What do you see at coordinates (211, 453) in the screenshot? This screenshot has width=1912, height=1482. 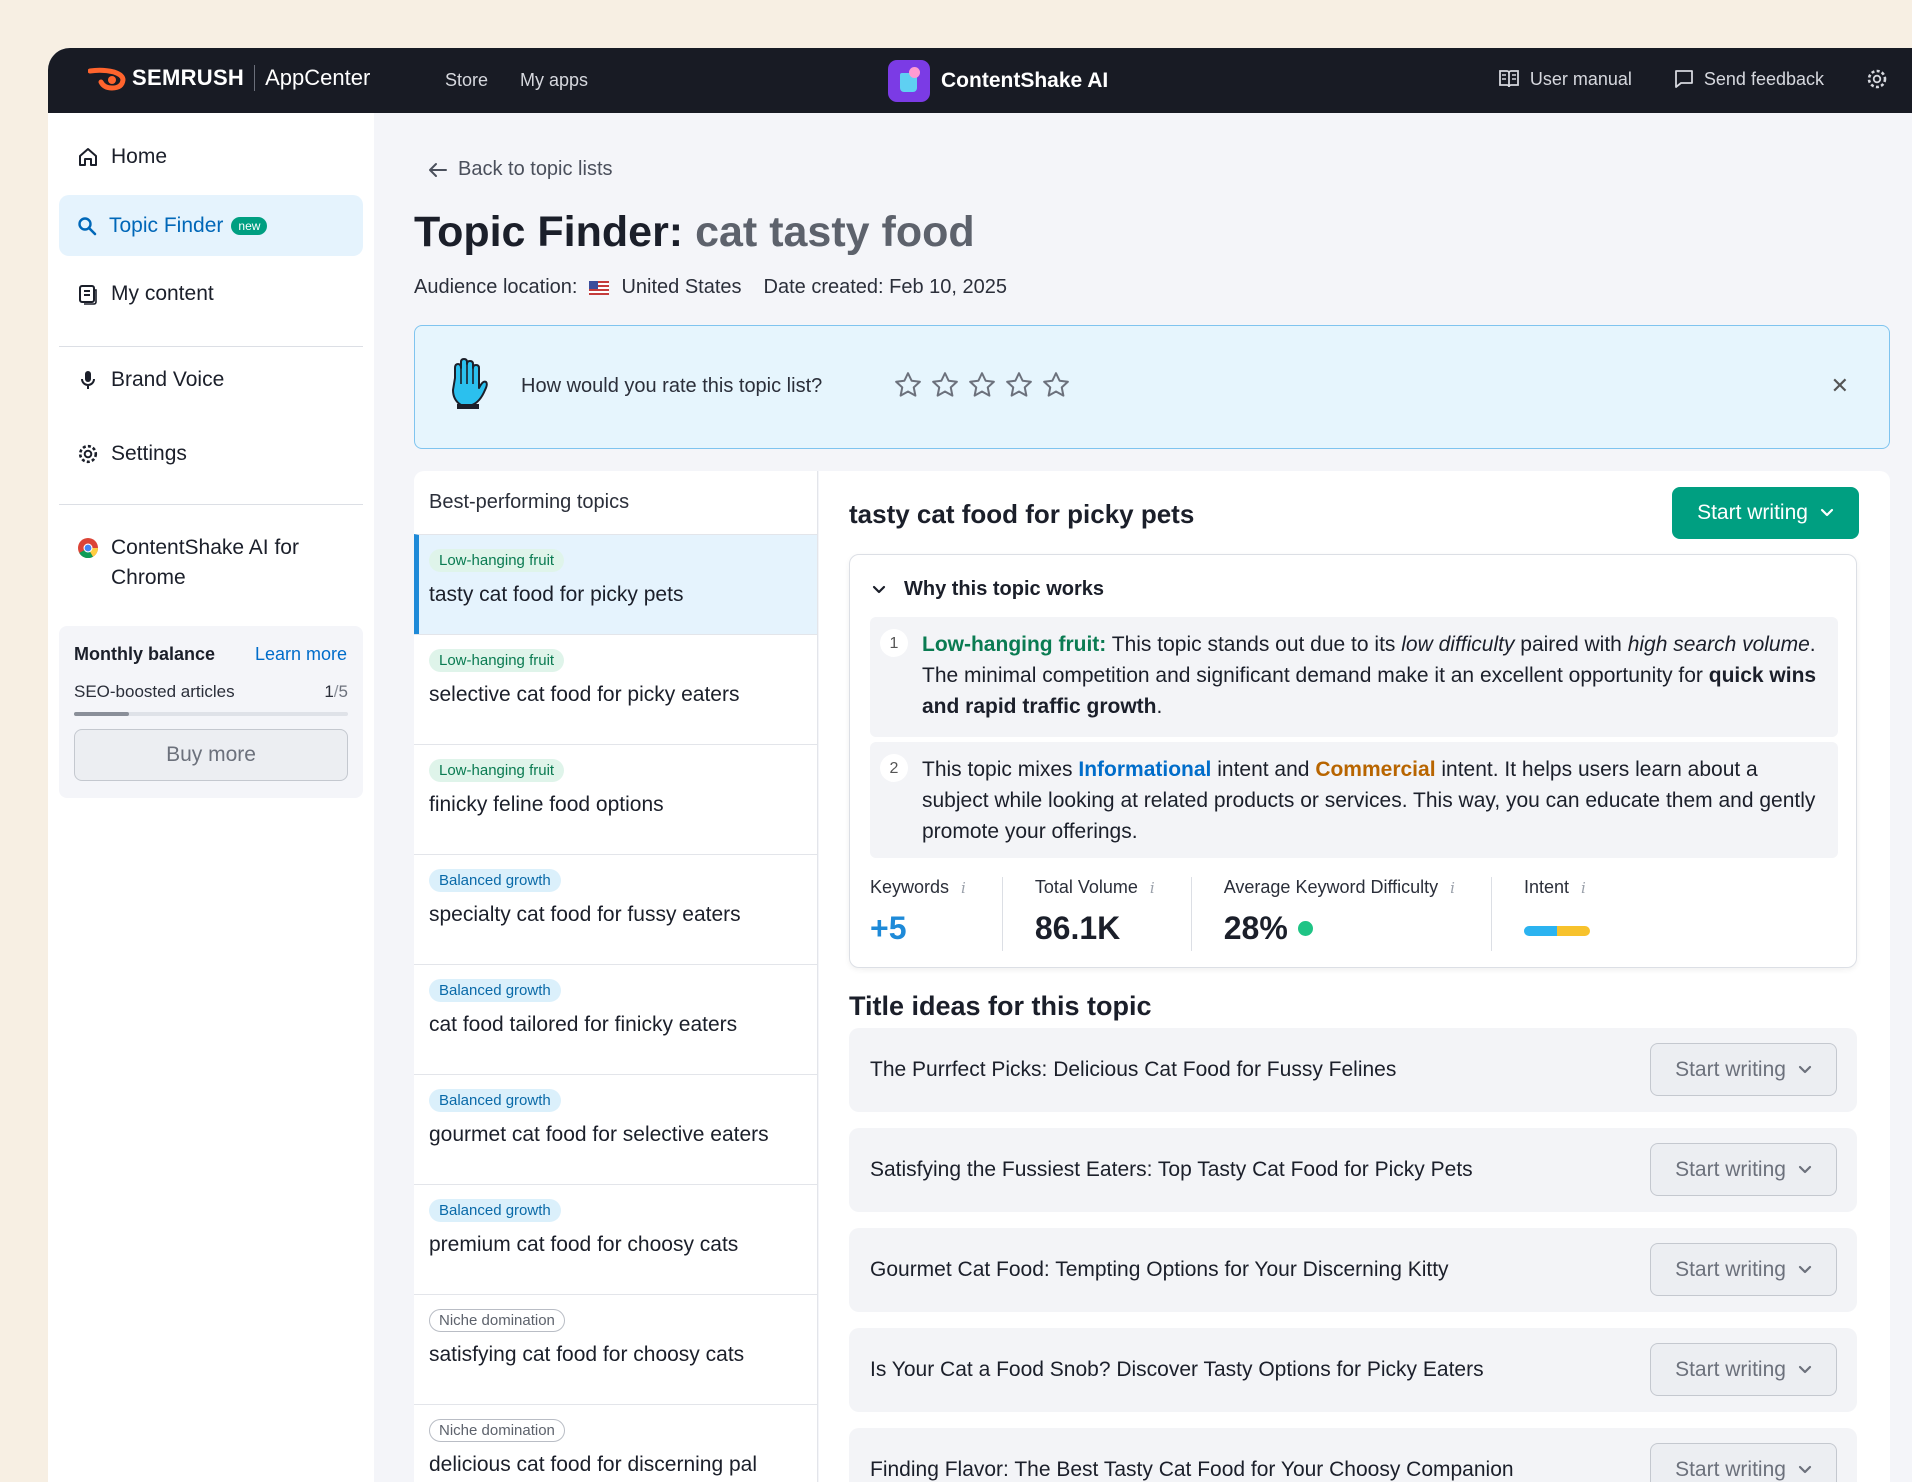 I see `sidebar-item-settings: Settings` at bounding box center [211, 453].